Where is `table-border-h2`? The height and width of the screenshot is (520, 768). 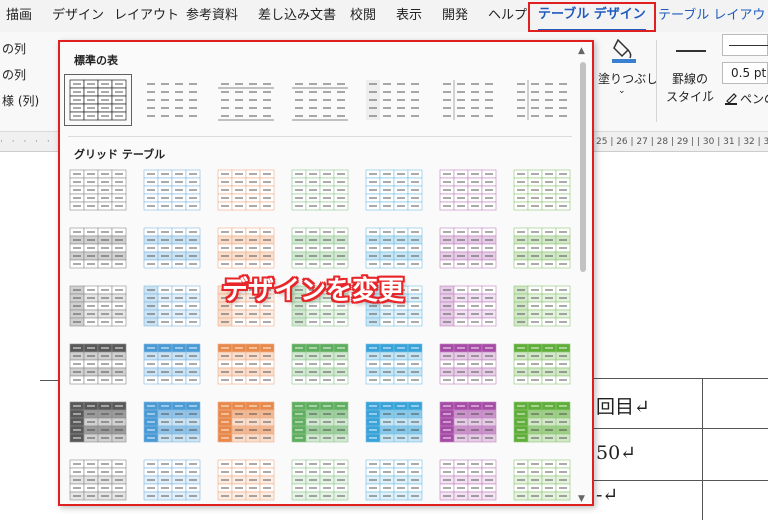 table-border-h2 is located at coordinates (681, 428).